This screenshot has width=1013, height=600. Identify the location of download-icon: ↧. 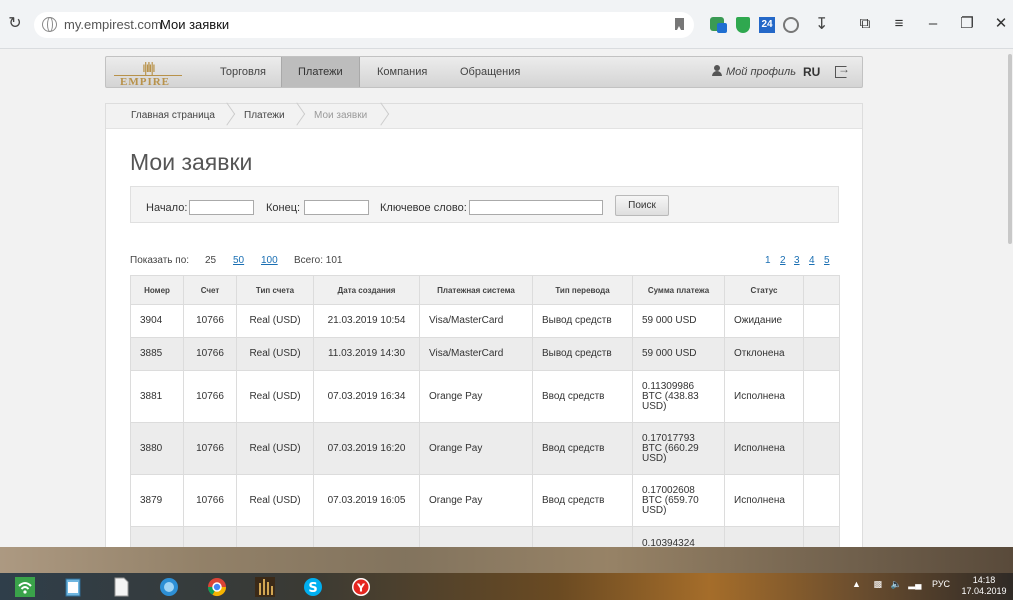
(823, 25).